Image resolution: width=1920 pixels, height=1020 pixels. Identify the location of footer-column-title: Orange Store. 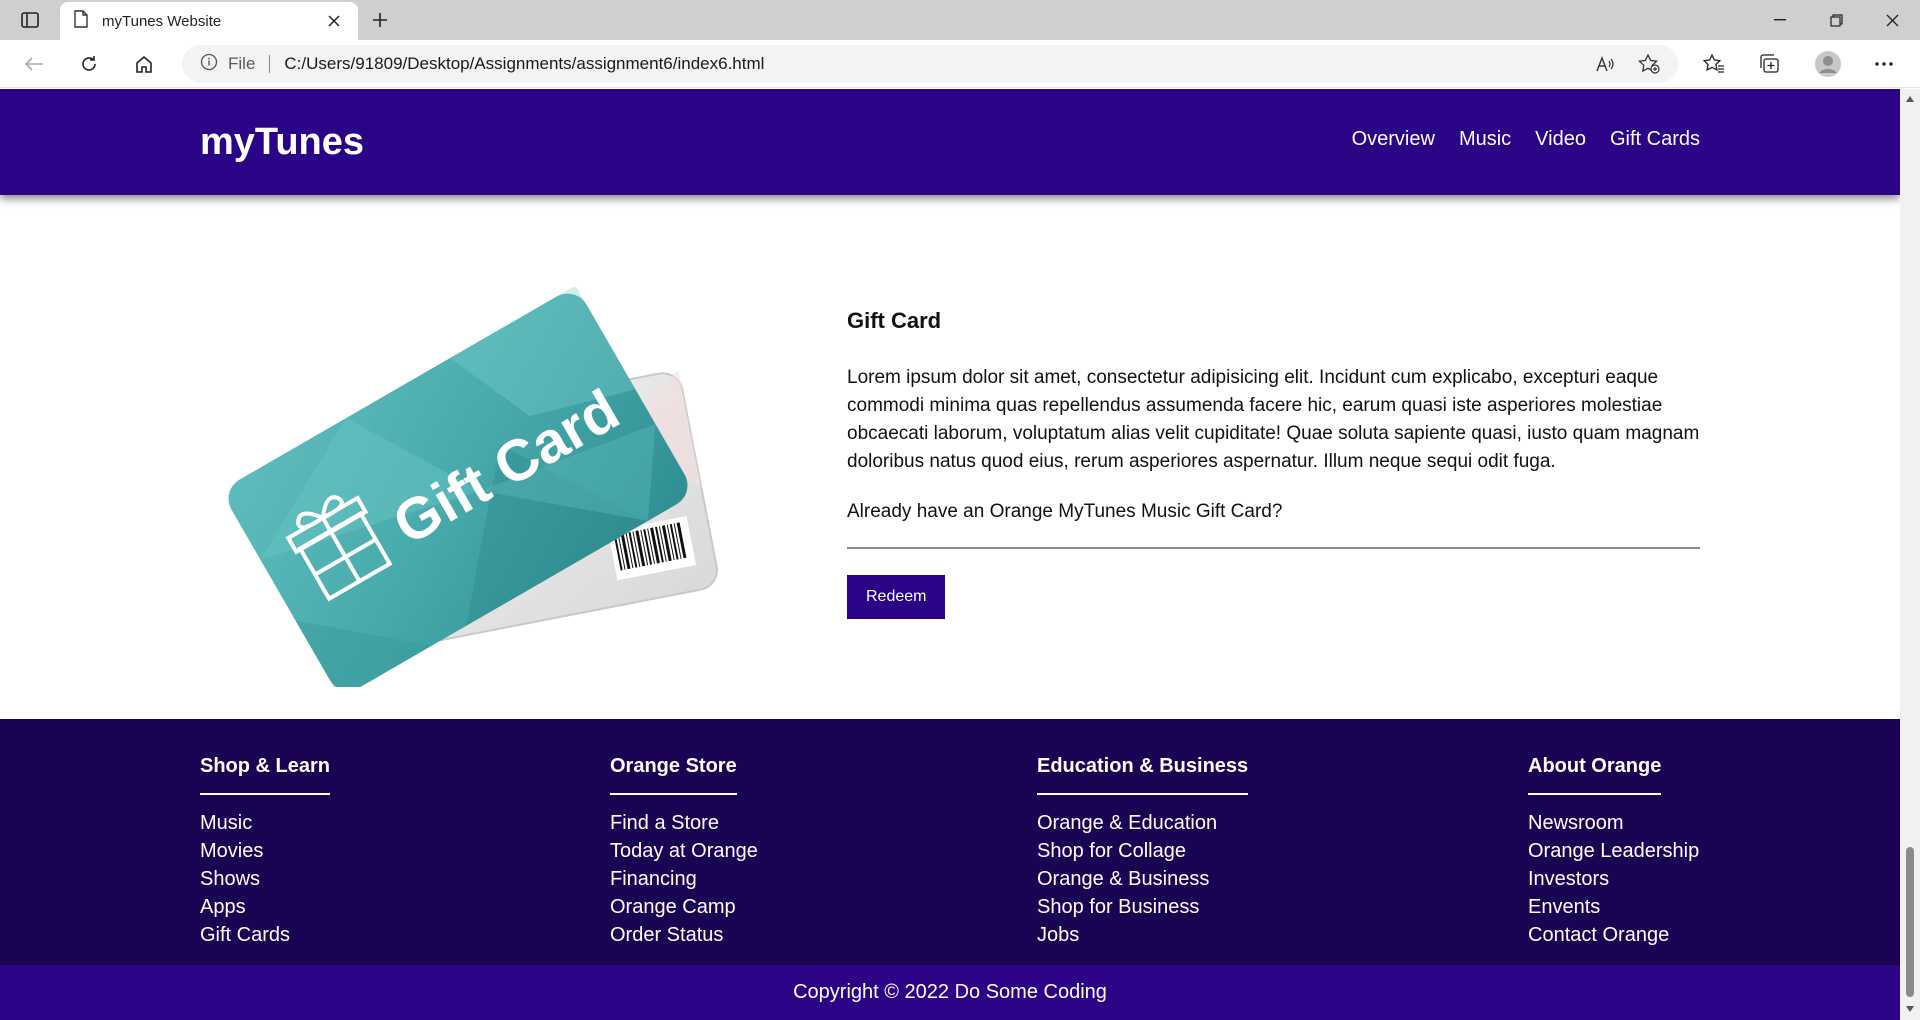
(673, 775).